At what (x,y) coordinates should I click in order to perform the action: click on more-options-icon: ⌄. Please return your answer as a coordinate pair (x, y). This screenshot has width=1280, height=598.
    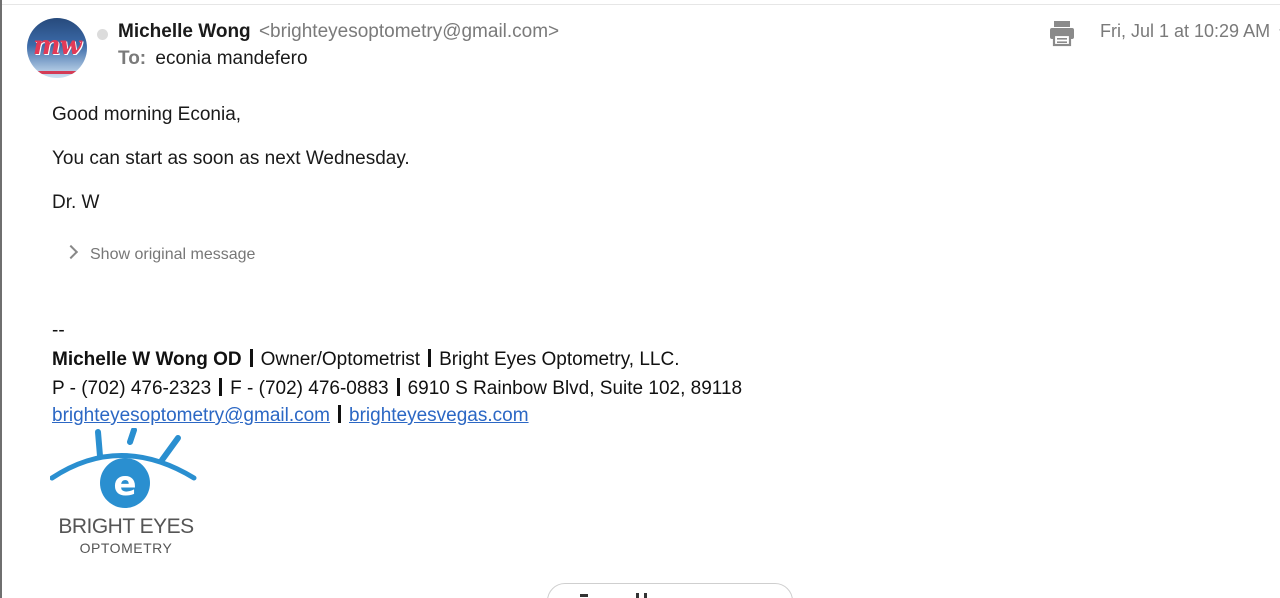
    Looking at the image, I should click on (1278, 28).